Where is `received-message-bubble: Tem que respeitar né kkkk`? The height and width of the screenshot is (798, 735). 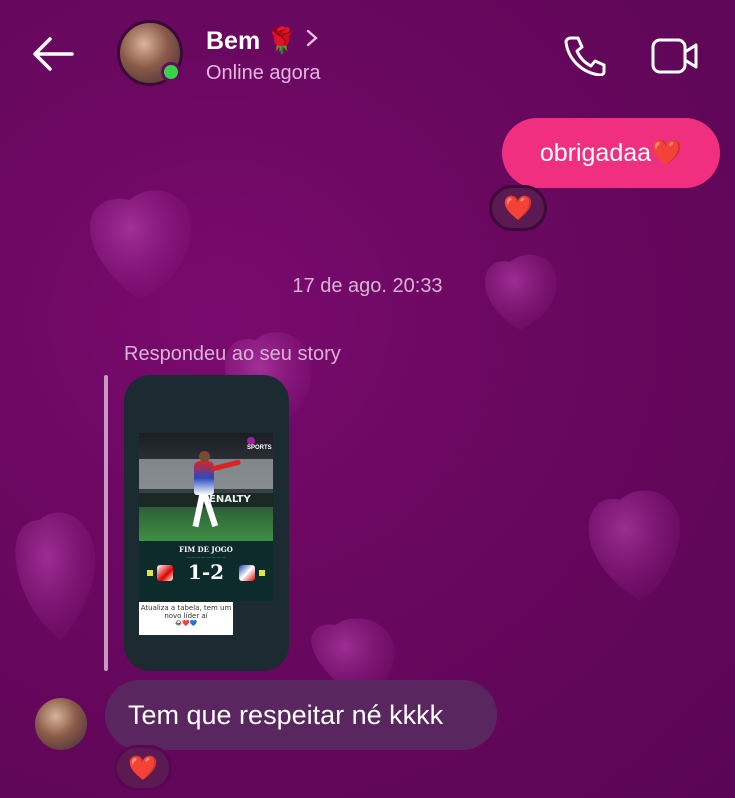
received-message-bubble: Tem que respeitar né kkkk is located at coordinates (301, 715).